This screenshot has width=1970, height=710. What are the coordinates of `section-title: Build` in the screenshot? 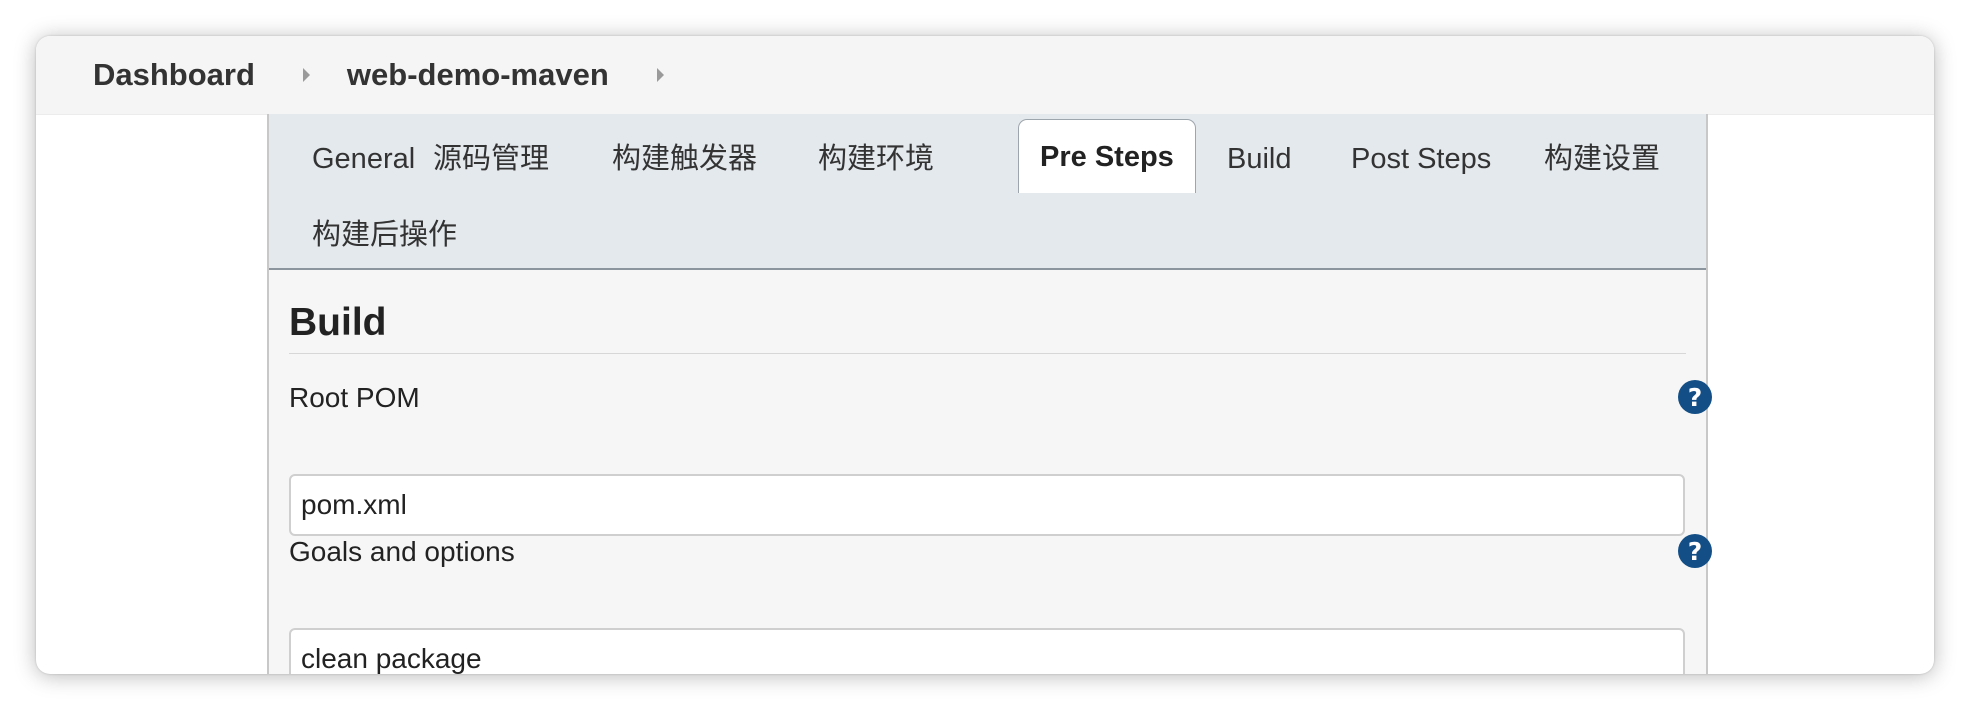 It's located at (338, 322).